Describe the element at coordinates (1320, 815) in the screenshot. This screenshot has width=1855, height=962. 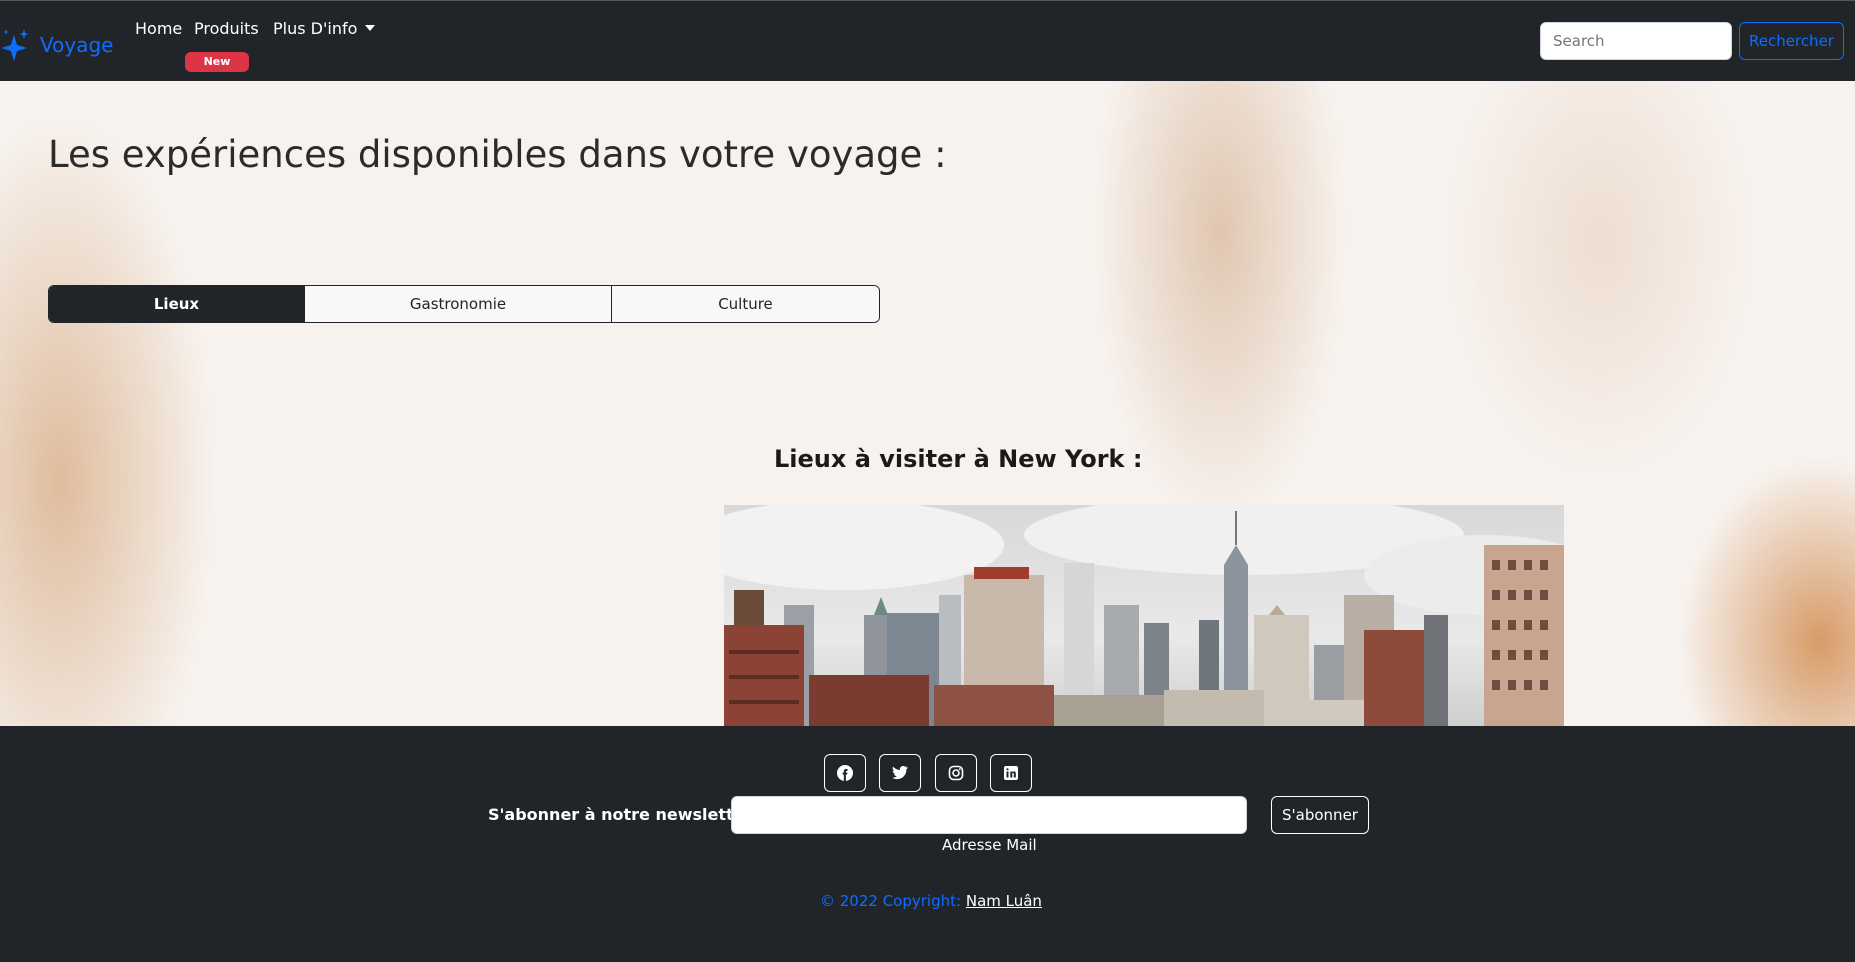
I see `subscribe-button: S'abonner` at that location.